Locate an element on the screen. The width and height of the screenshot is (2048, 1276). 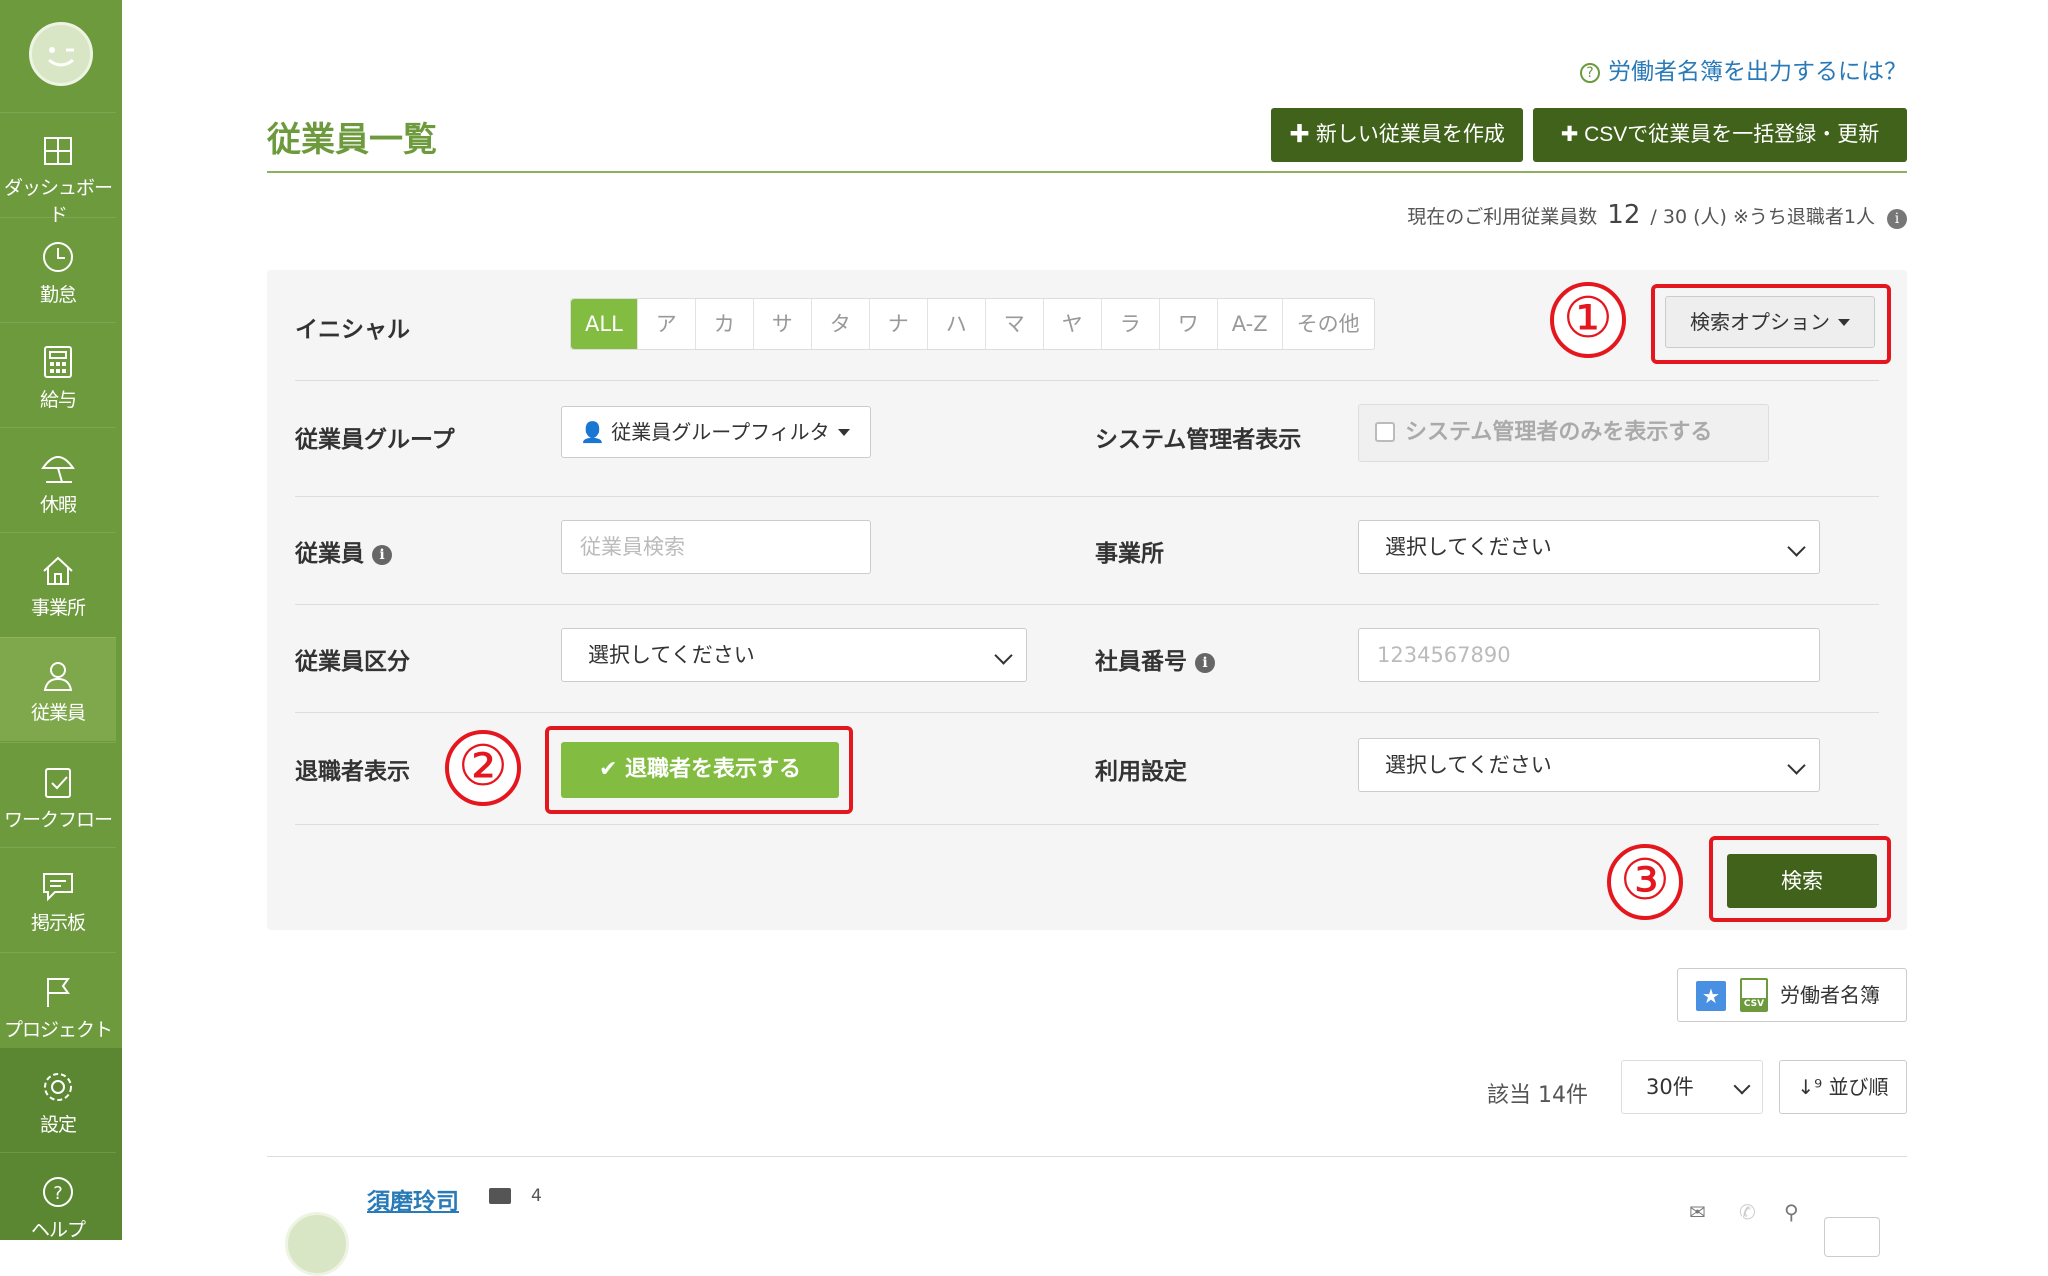
roster-export-button: ★ CSV 労働者名簿 is located at coordinates (1792, 995).